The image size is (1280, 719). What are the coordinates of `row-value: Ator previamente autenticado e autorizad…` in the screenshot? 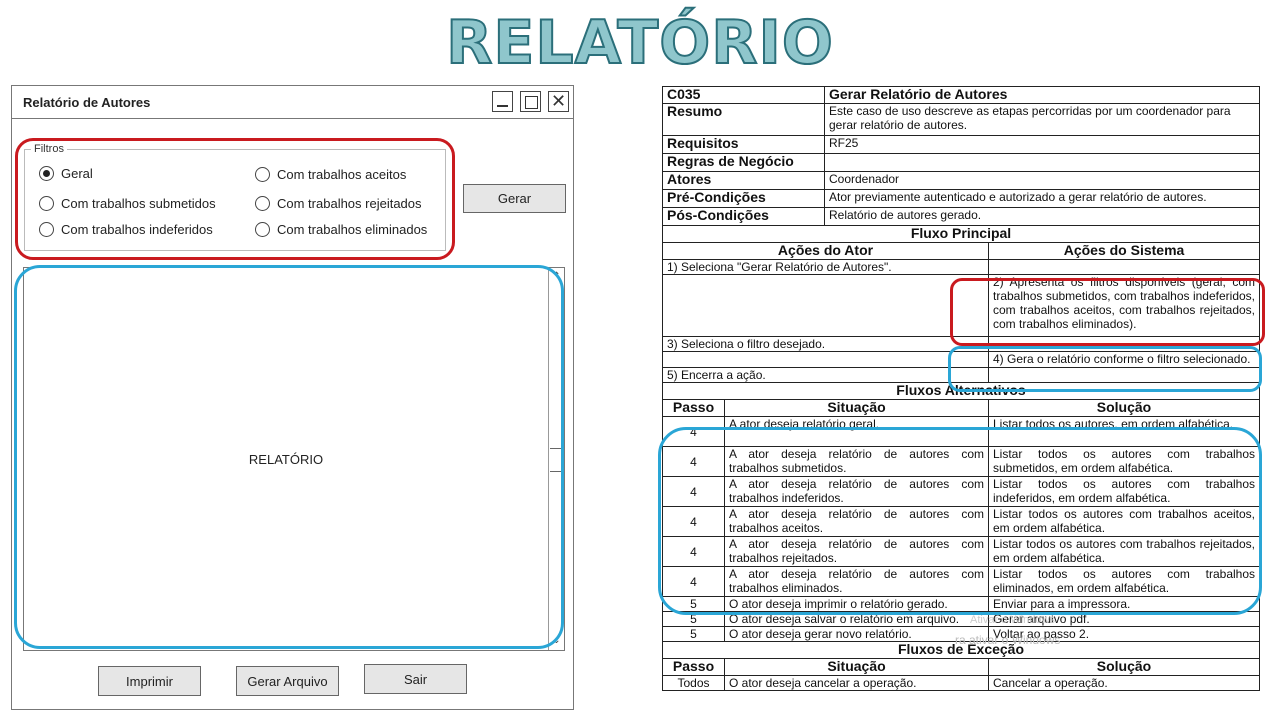 It's located at (1042, 198).